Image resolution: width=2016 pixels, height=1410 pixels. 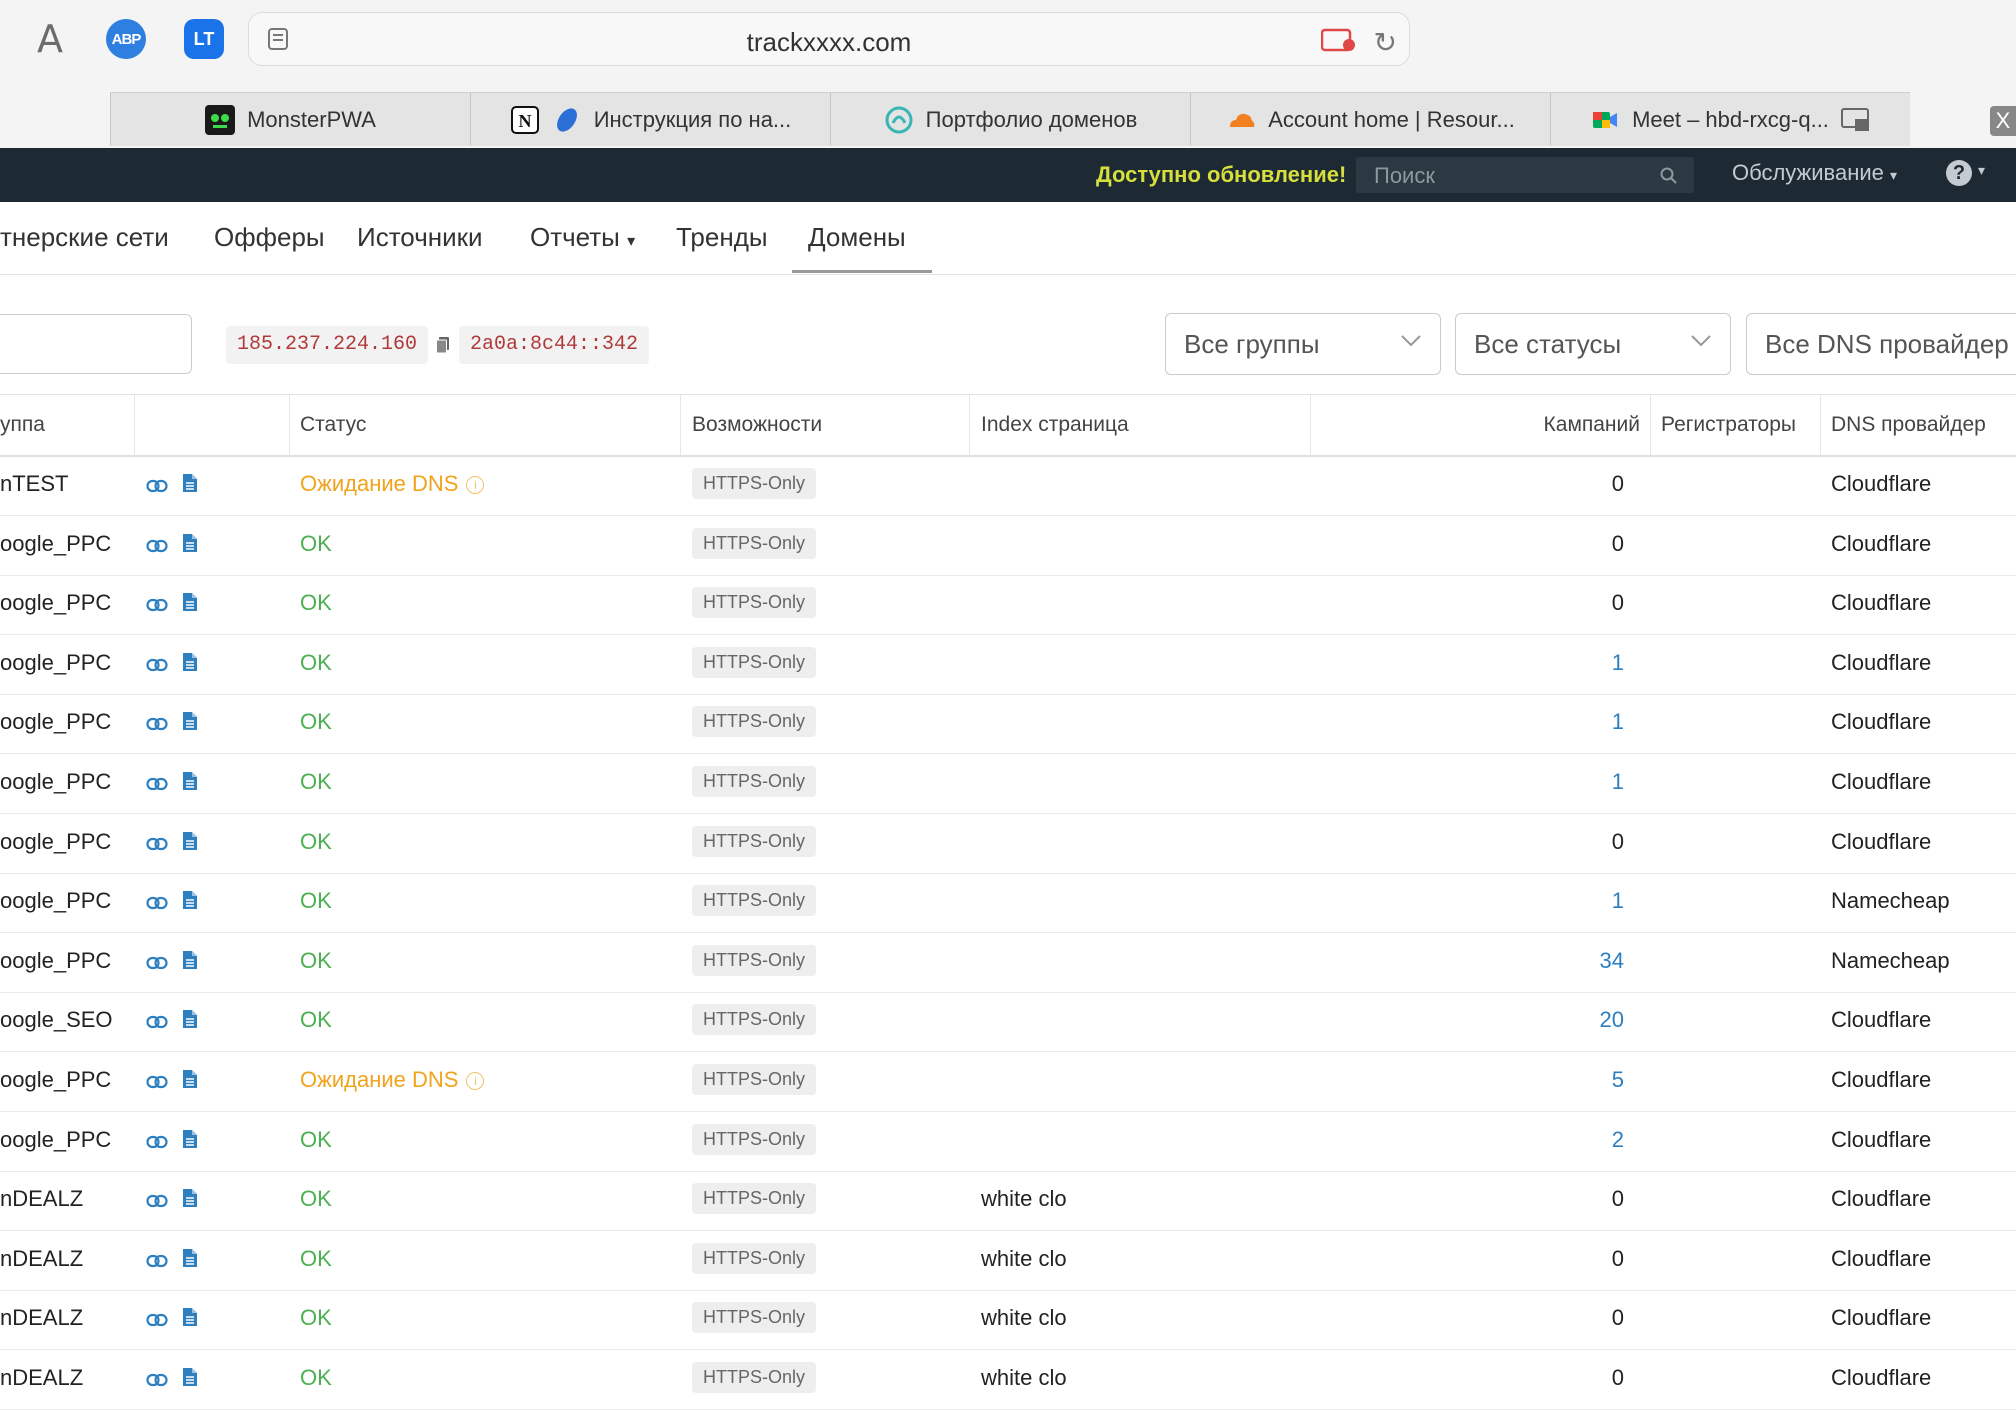 What do you see at coordinates (722, 237) in the screenshot?
I see `nav-trends: Тренды` at bounding box center [722, 237].